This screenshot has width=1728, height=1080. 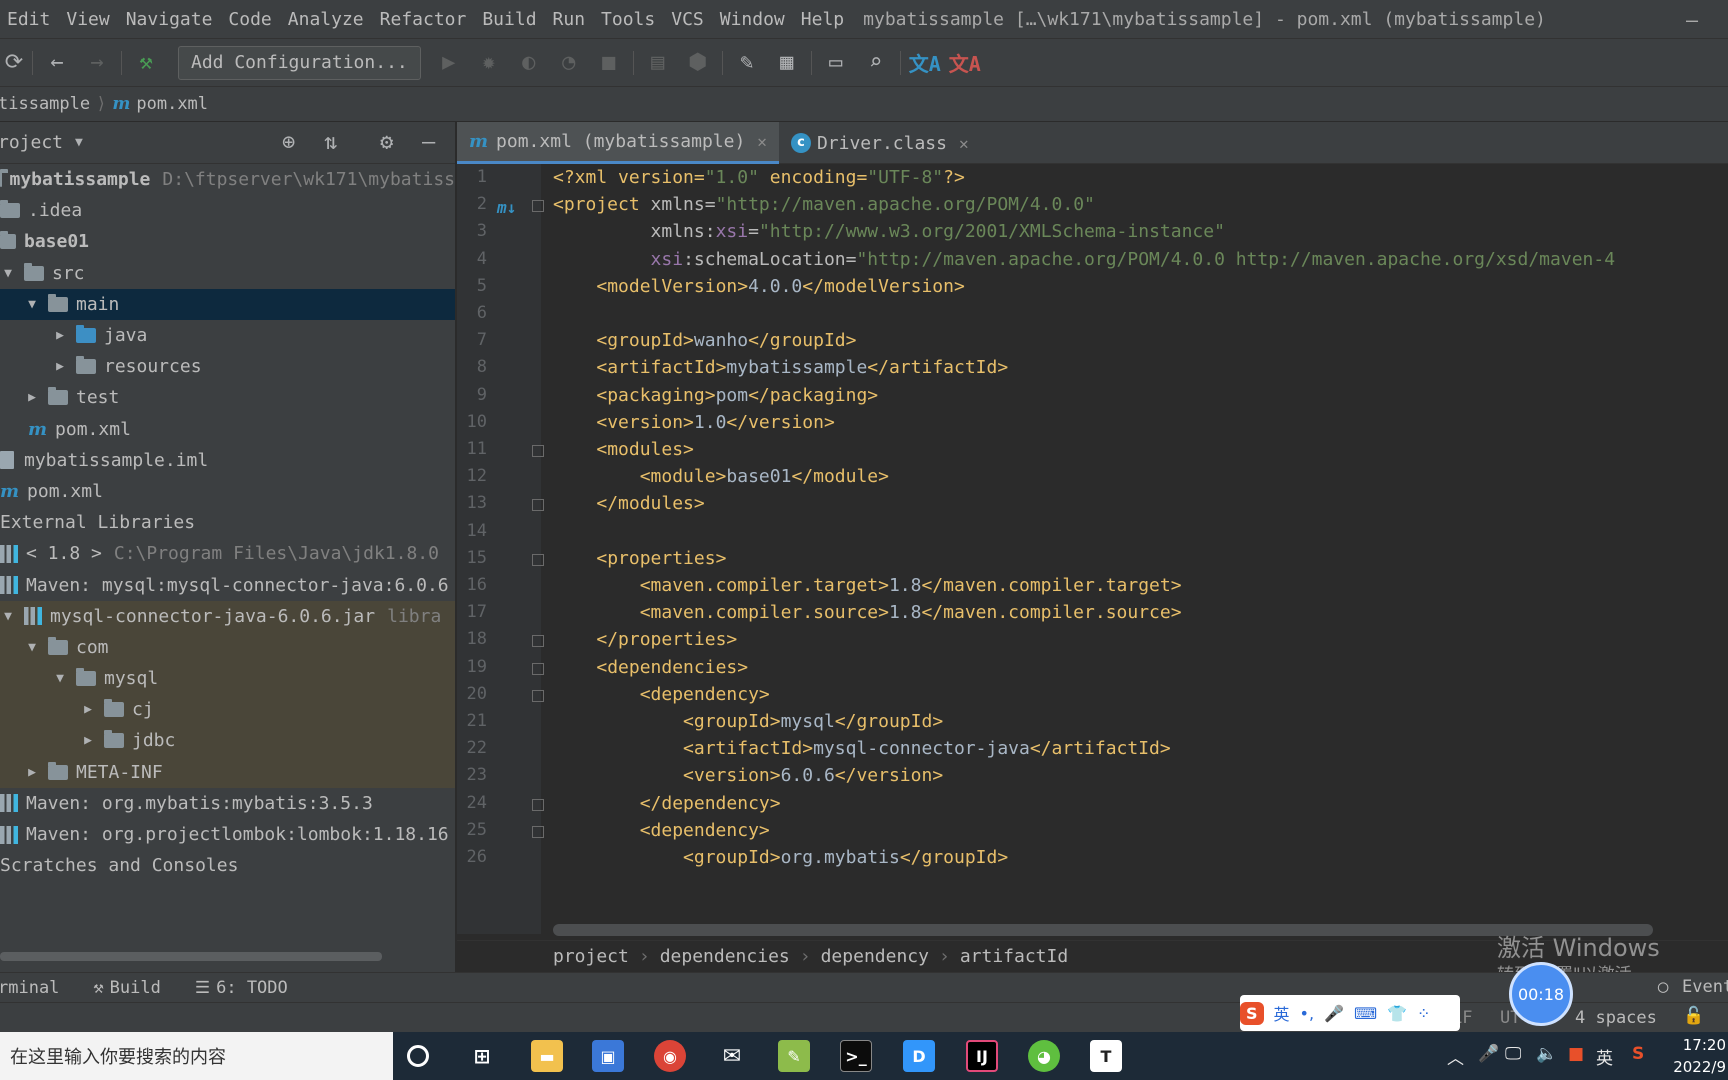 I want to click on code-line: <groupId>mysql</groupId>, so click(x=748, y=722).